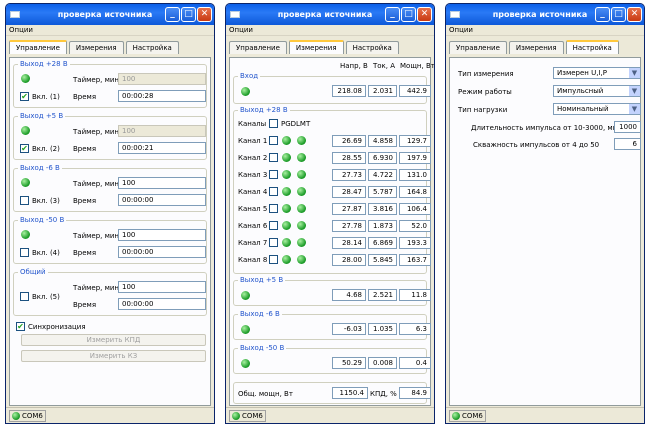 The height and width of the screenshot is (427, 647). What do you see at coordinates (96, 132) in the screenshot?
I see `timer-label: Таймер, мин` at bounding box center [96, 132].